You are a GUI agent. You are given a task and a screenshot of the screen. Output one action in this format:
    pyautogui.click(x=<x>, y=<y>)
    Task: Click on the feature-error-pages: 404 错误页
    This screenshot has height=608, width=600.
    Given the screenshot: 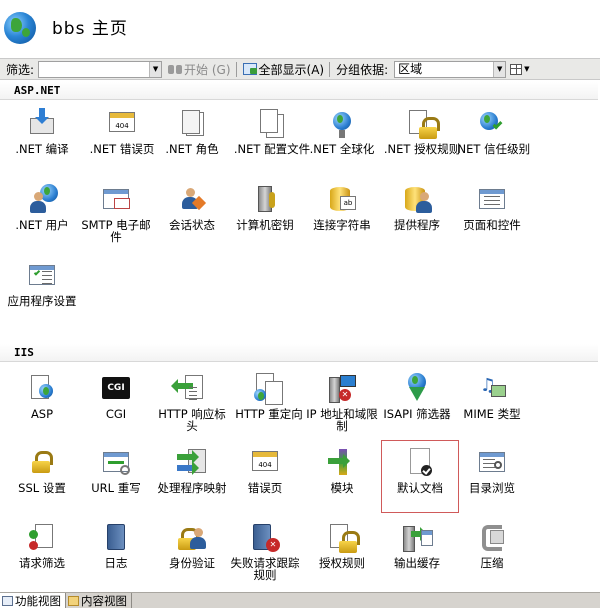 What is the action you would take?
    pyautogui.click(x=265, y=470)
    